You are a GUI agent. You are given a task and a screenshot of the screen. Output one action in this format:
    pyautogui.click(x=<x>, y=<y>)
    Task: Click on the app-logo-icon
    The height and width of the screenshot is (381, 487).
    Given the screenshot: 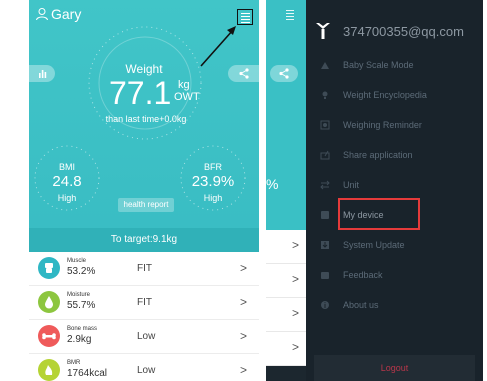 What is the action you would take?
    pyautogui.click(x=323, y=31)
    